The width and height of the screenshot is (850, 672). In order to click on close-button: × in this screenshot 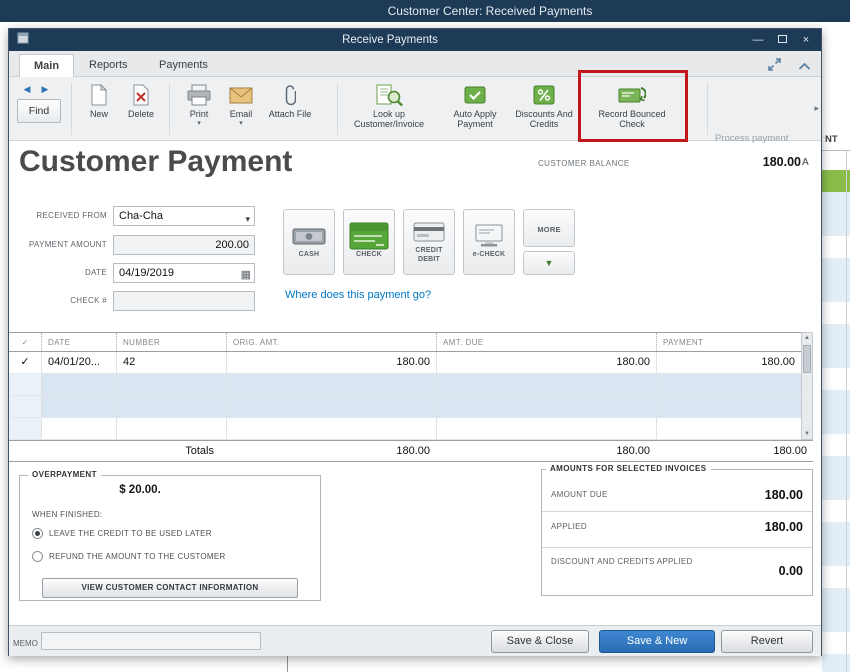, I will do `click(806, 40)`.